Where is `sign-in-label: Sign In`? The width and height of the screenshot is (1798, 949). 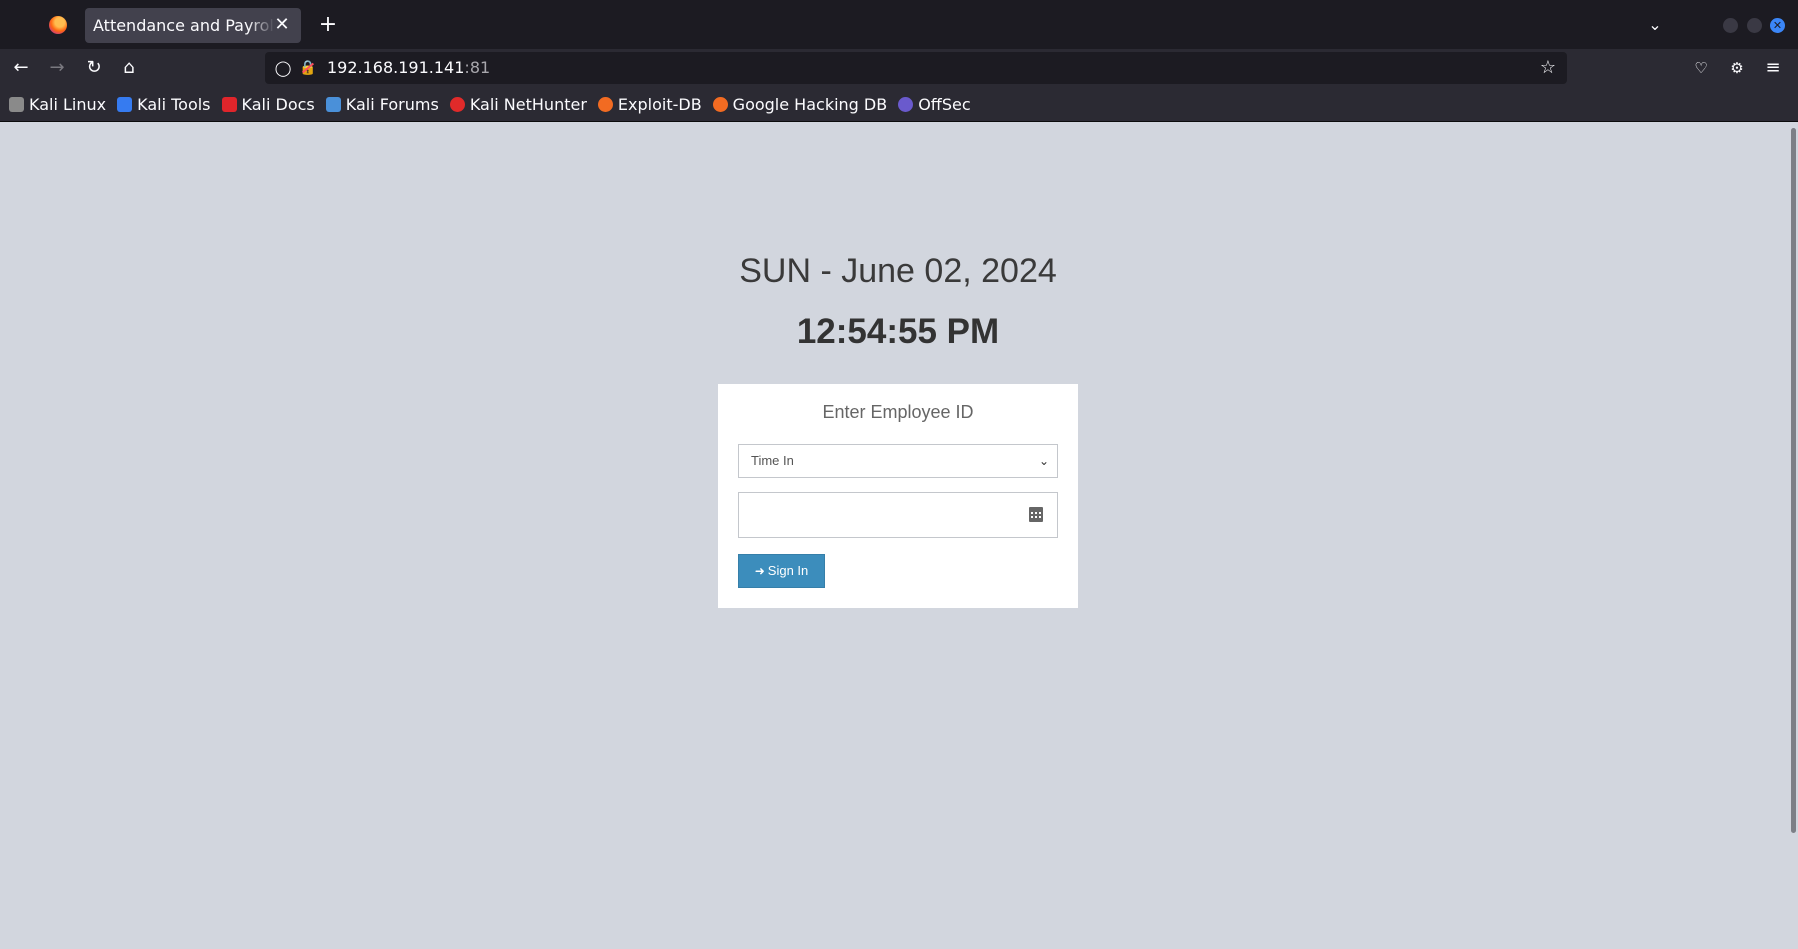 sign-in-label: Sign In is located at coordinates (788, 570).